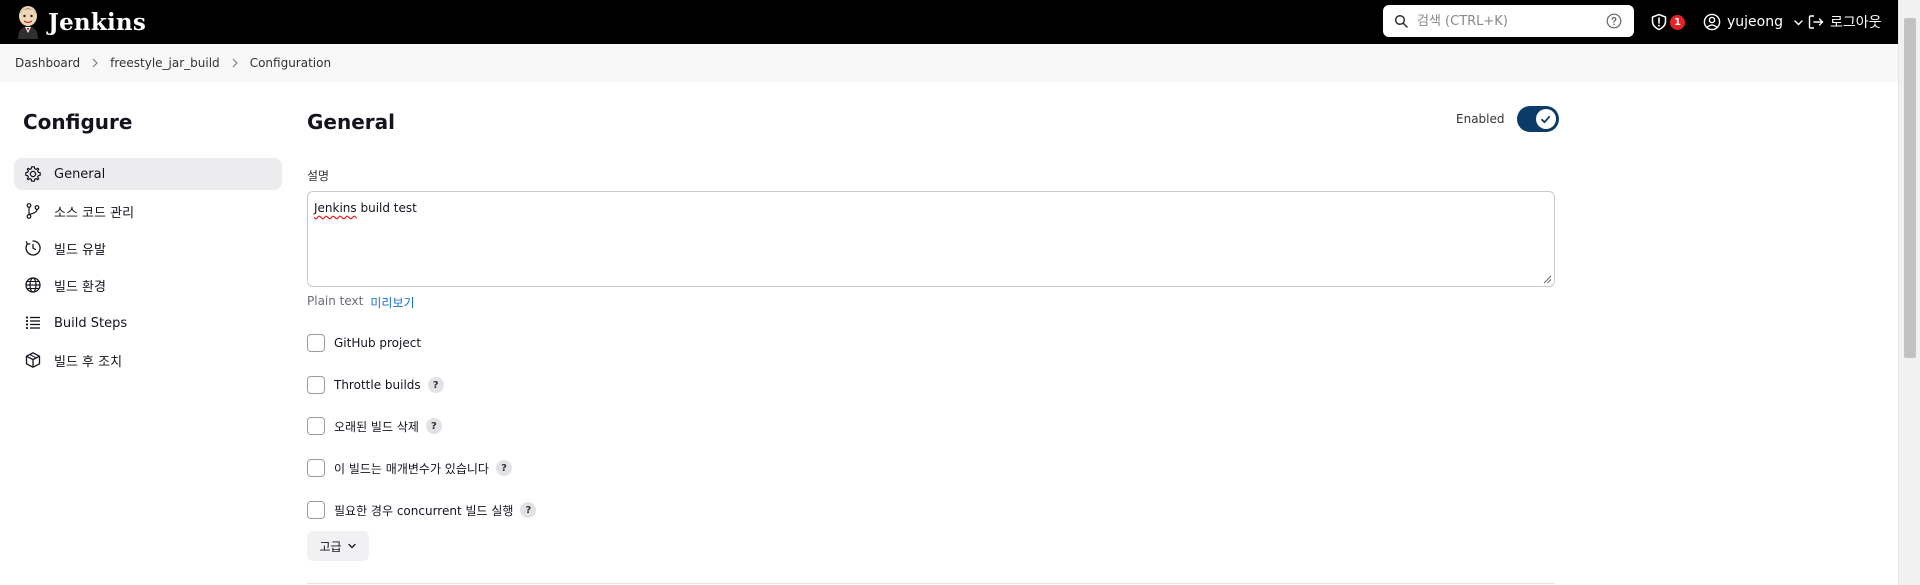  I want to click on option-throttle-builds: Throttle builds ?, so click(375, 385).